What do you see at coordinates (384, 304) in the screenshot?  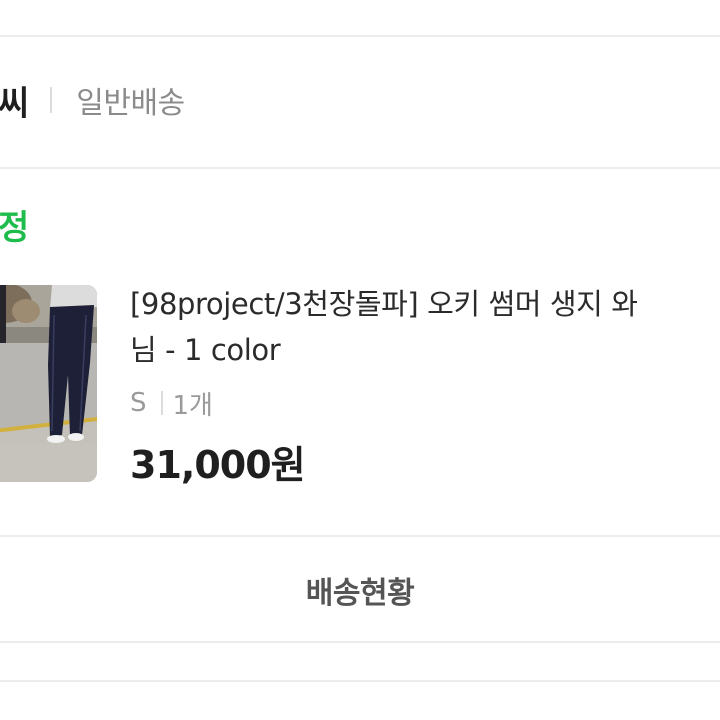 I see `product-name-line-1: [98project/3천장돌파] 오키 썸머 생지 와` at bounding box center [384, 304].